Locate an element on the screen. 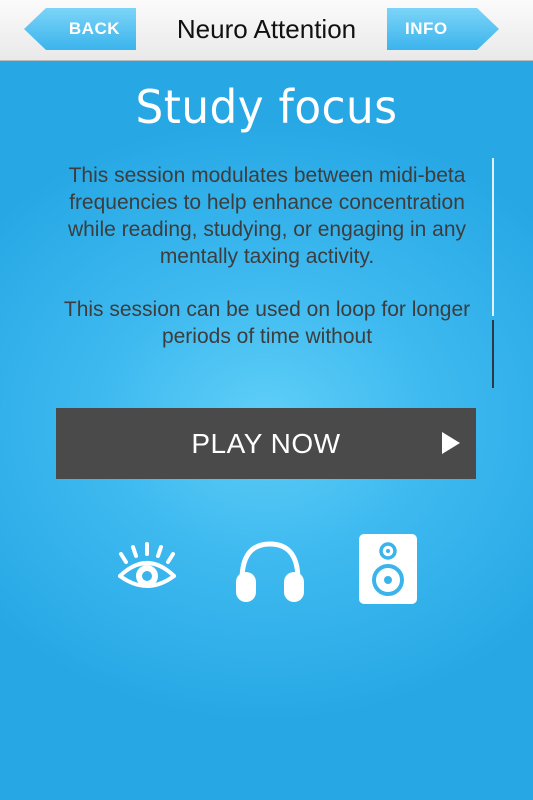  play-now-button: PLAY NOW is located at coordinates (266, 443).